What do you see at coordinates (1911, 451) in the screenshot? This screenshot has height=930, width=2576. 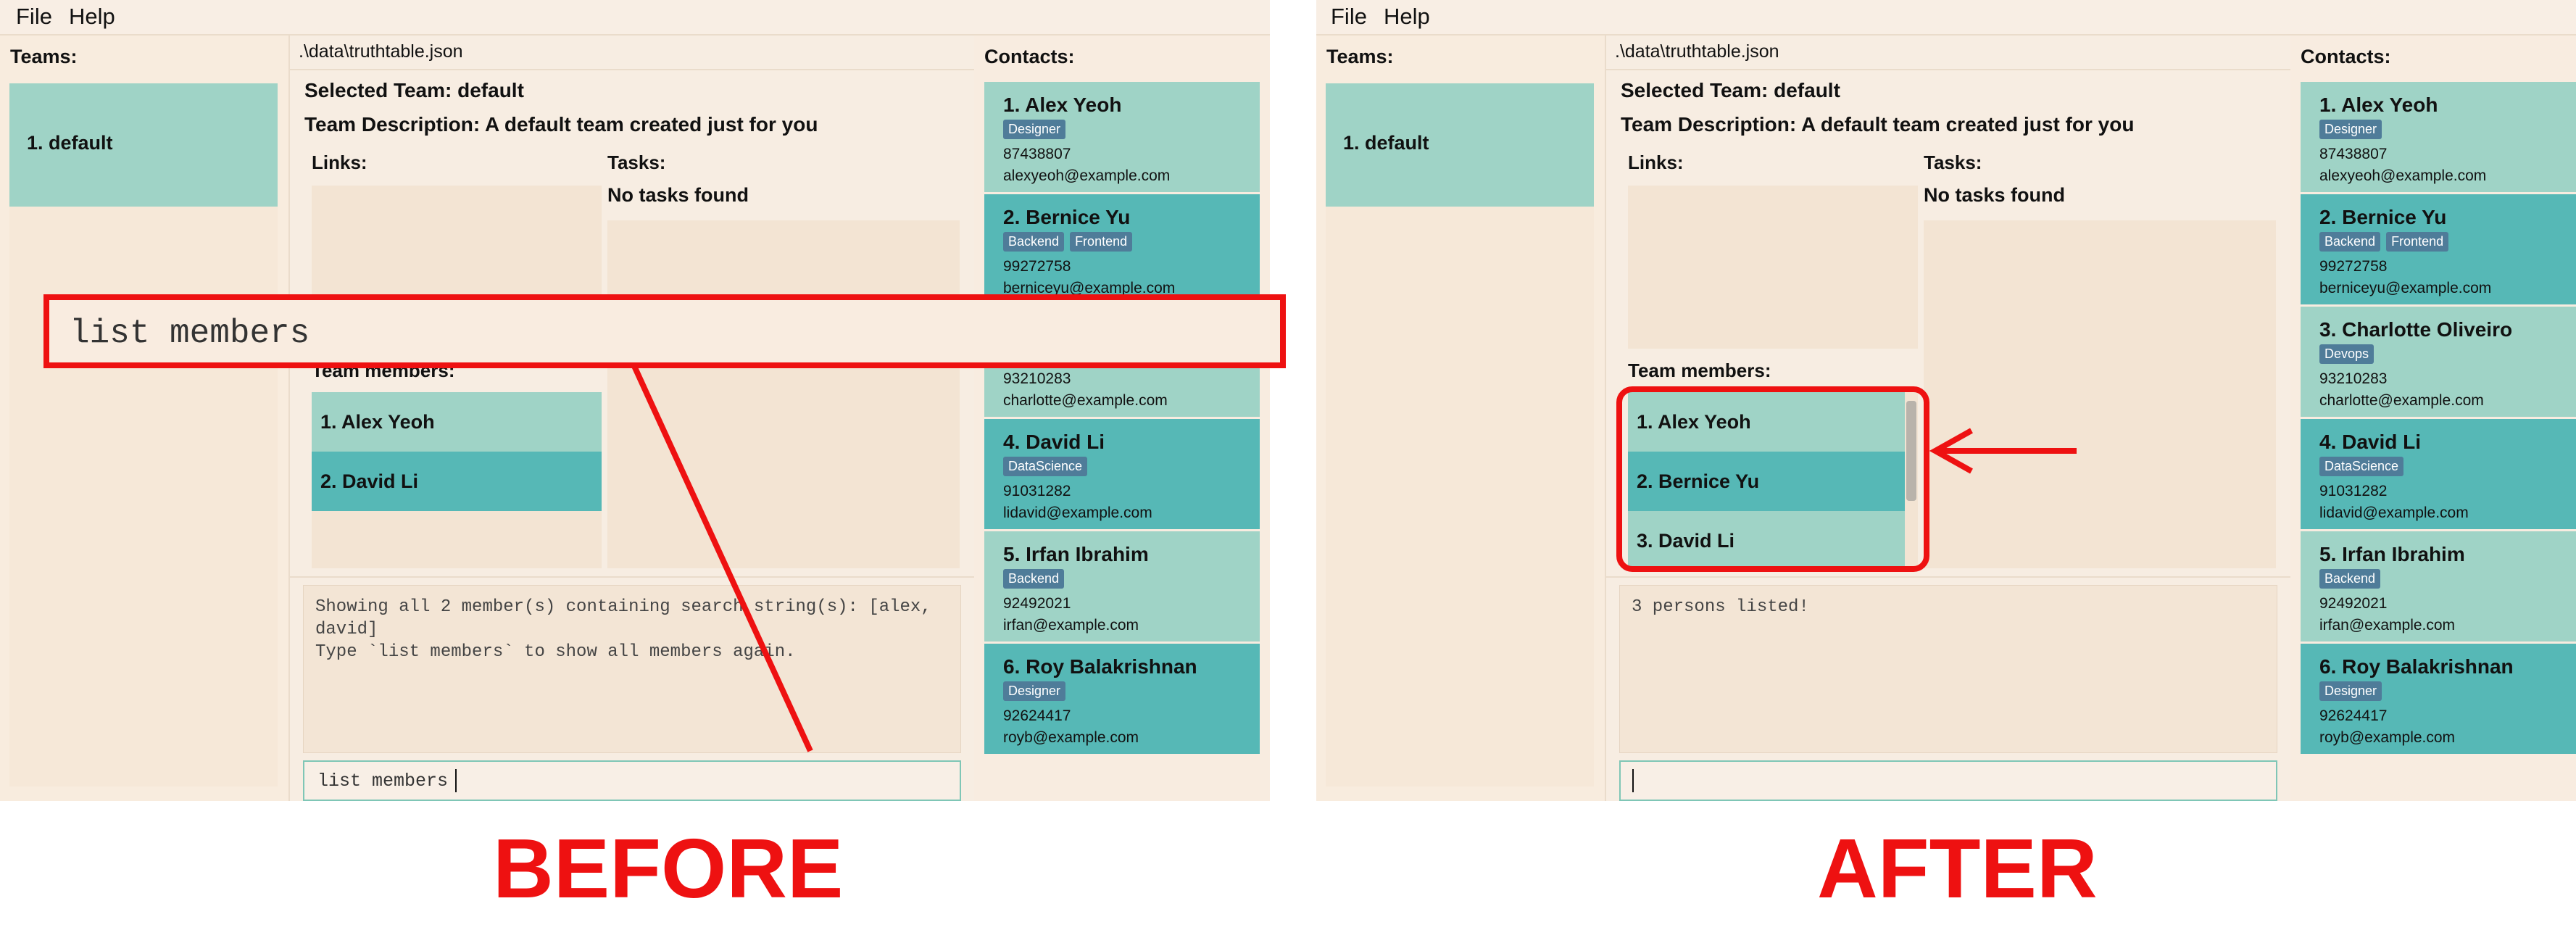 I see `members-scrollbar-thumb` at bounding box center [1911, 451].